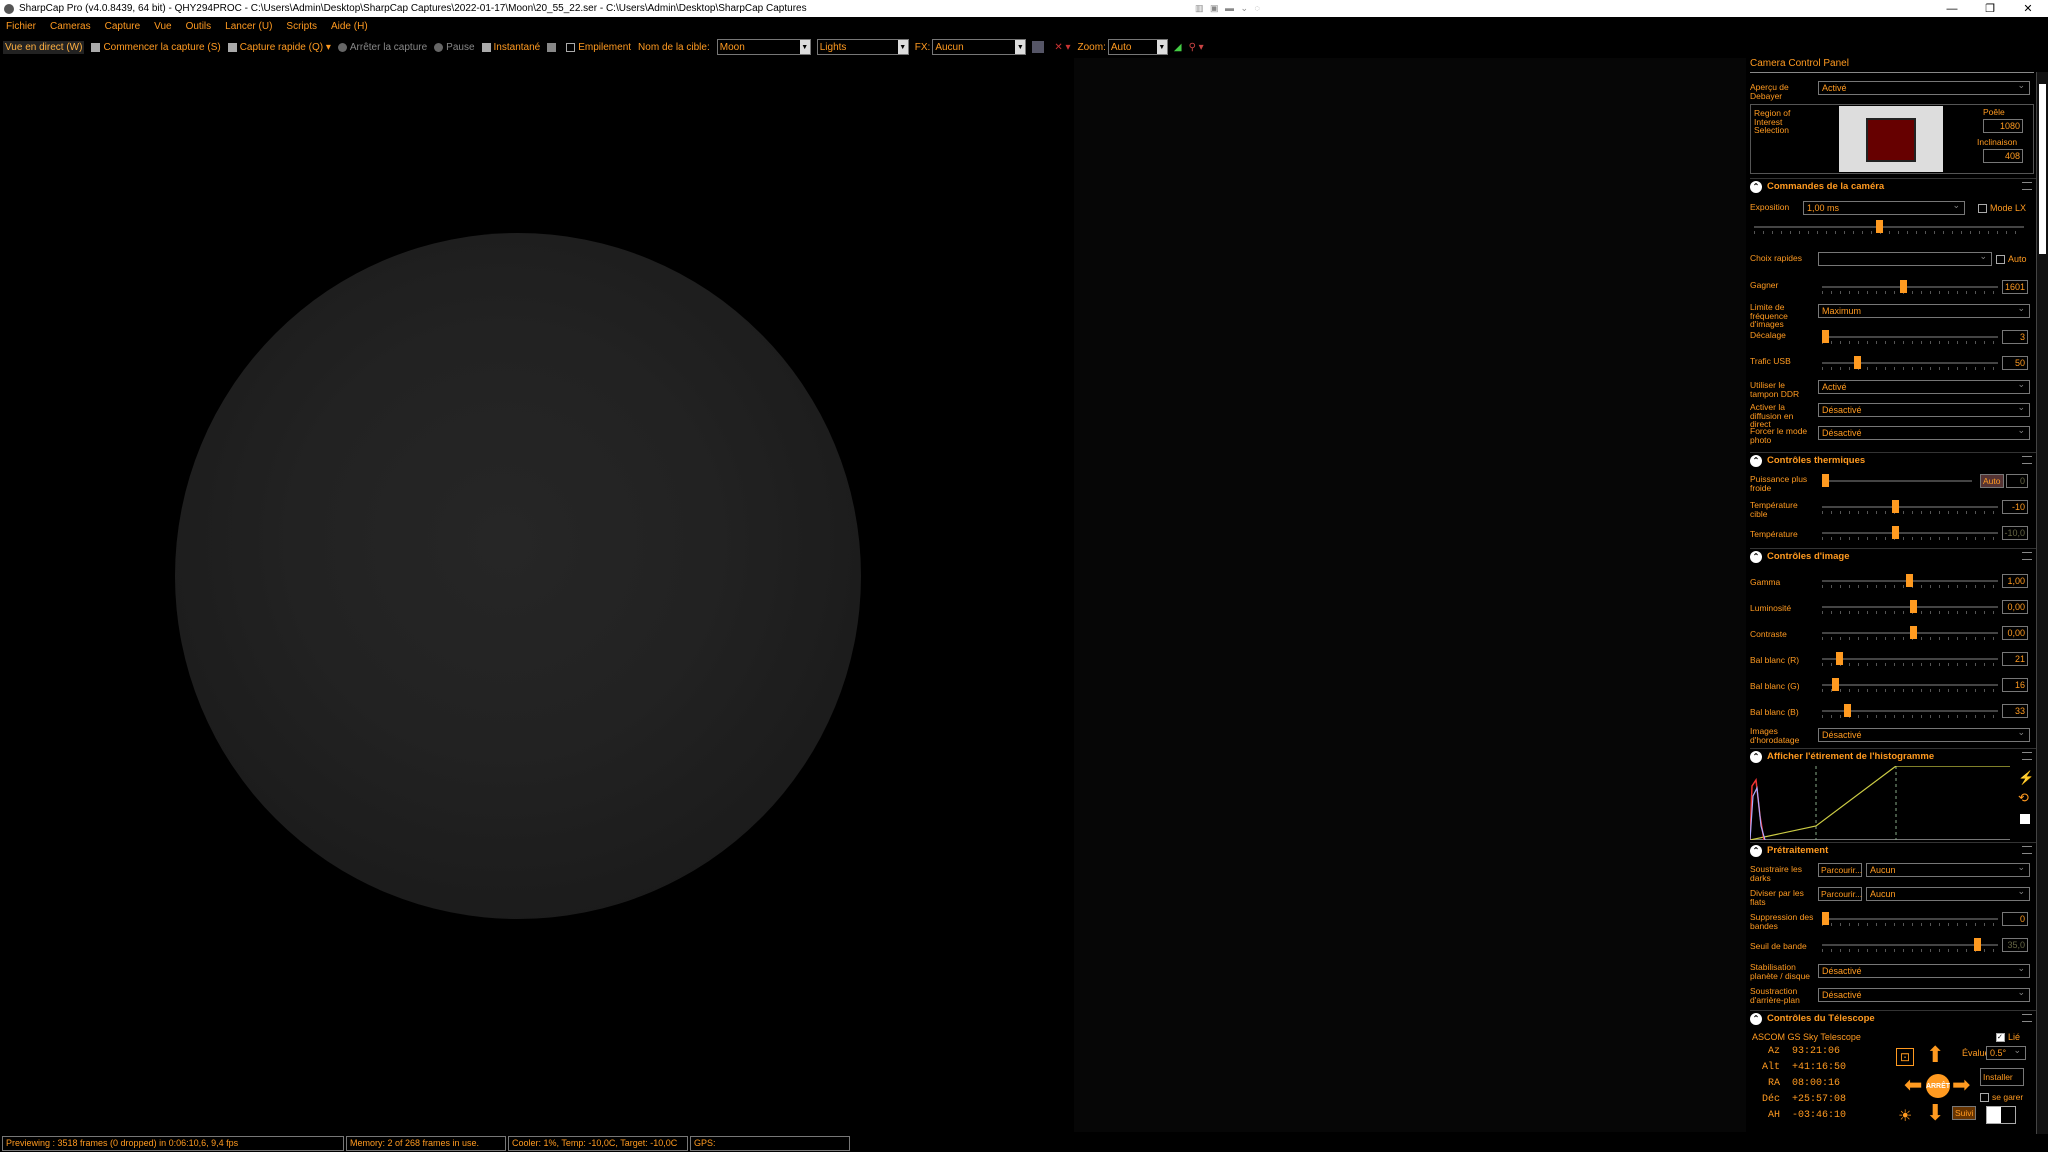 This screenshot has height=1152, width=2048. Describe the element at coordinates (862, 47) in the screenshot. I see `frame-type-combo: Lights ▼` at that location.